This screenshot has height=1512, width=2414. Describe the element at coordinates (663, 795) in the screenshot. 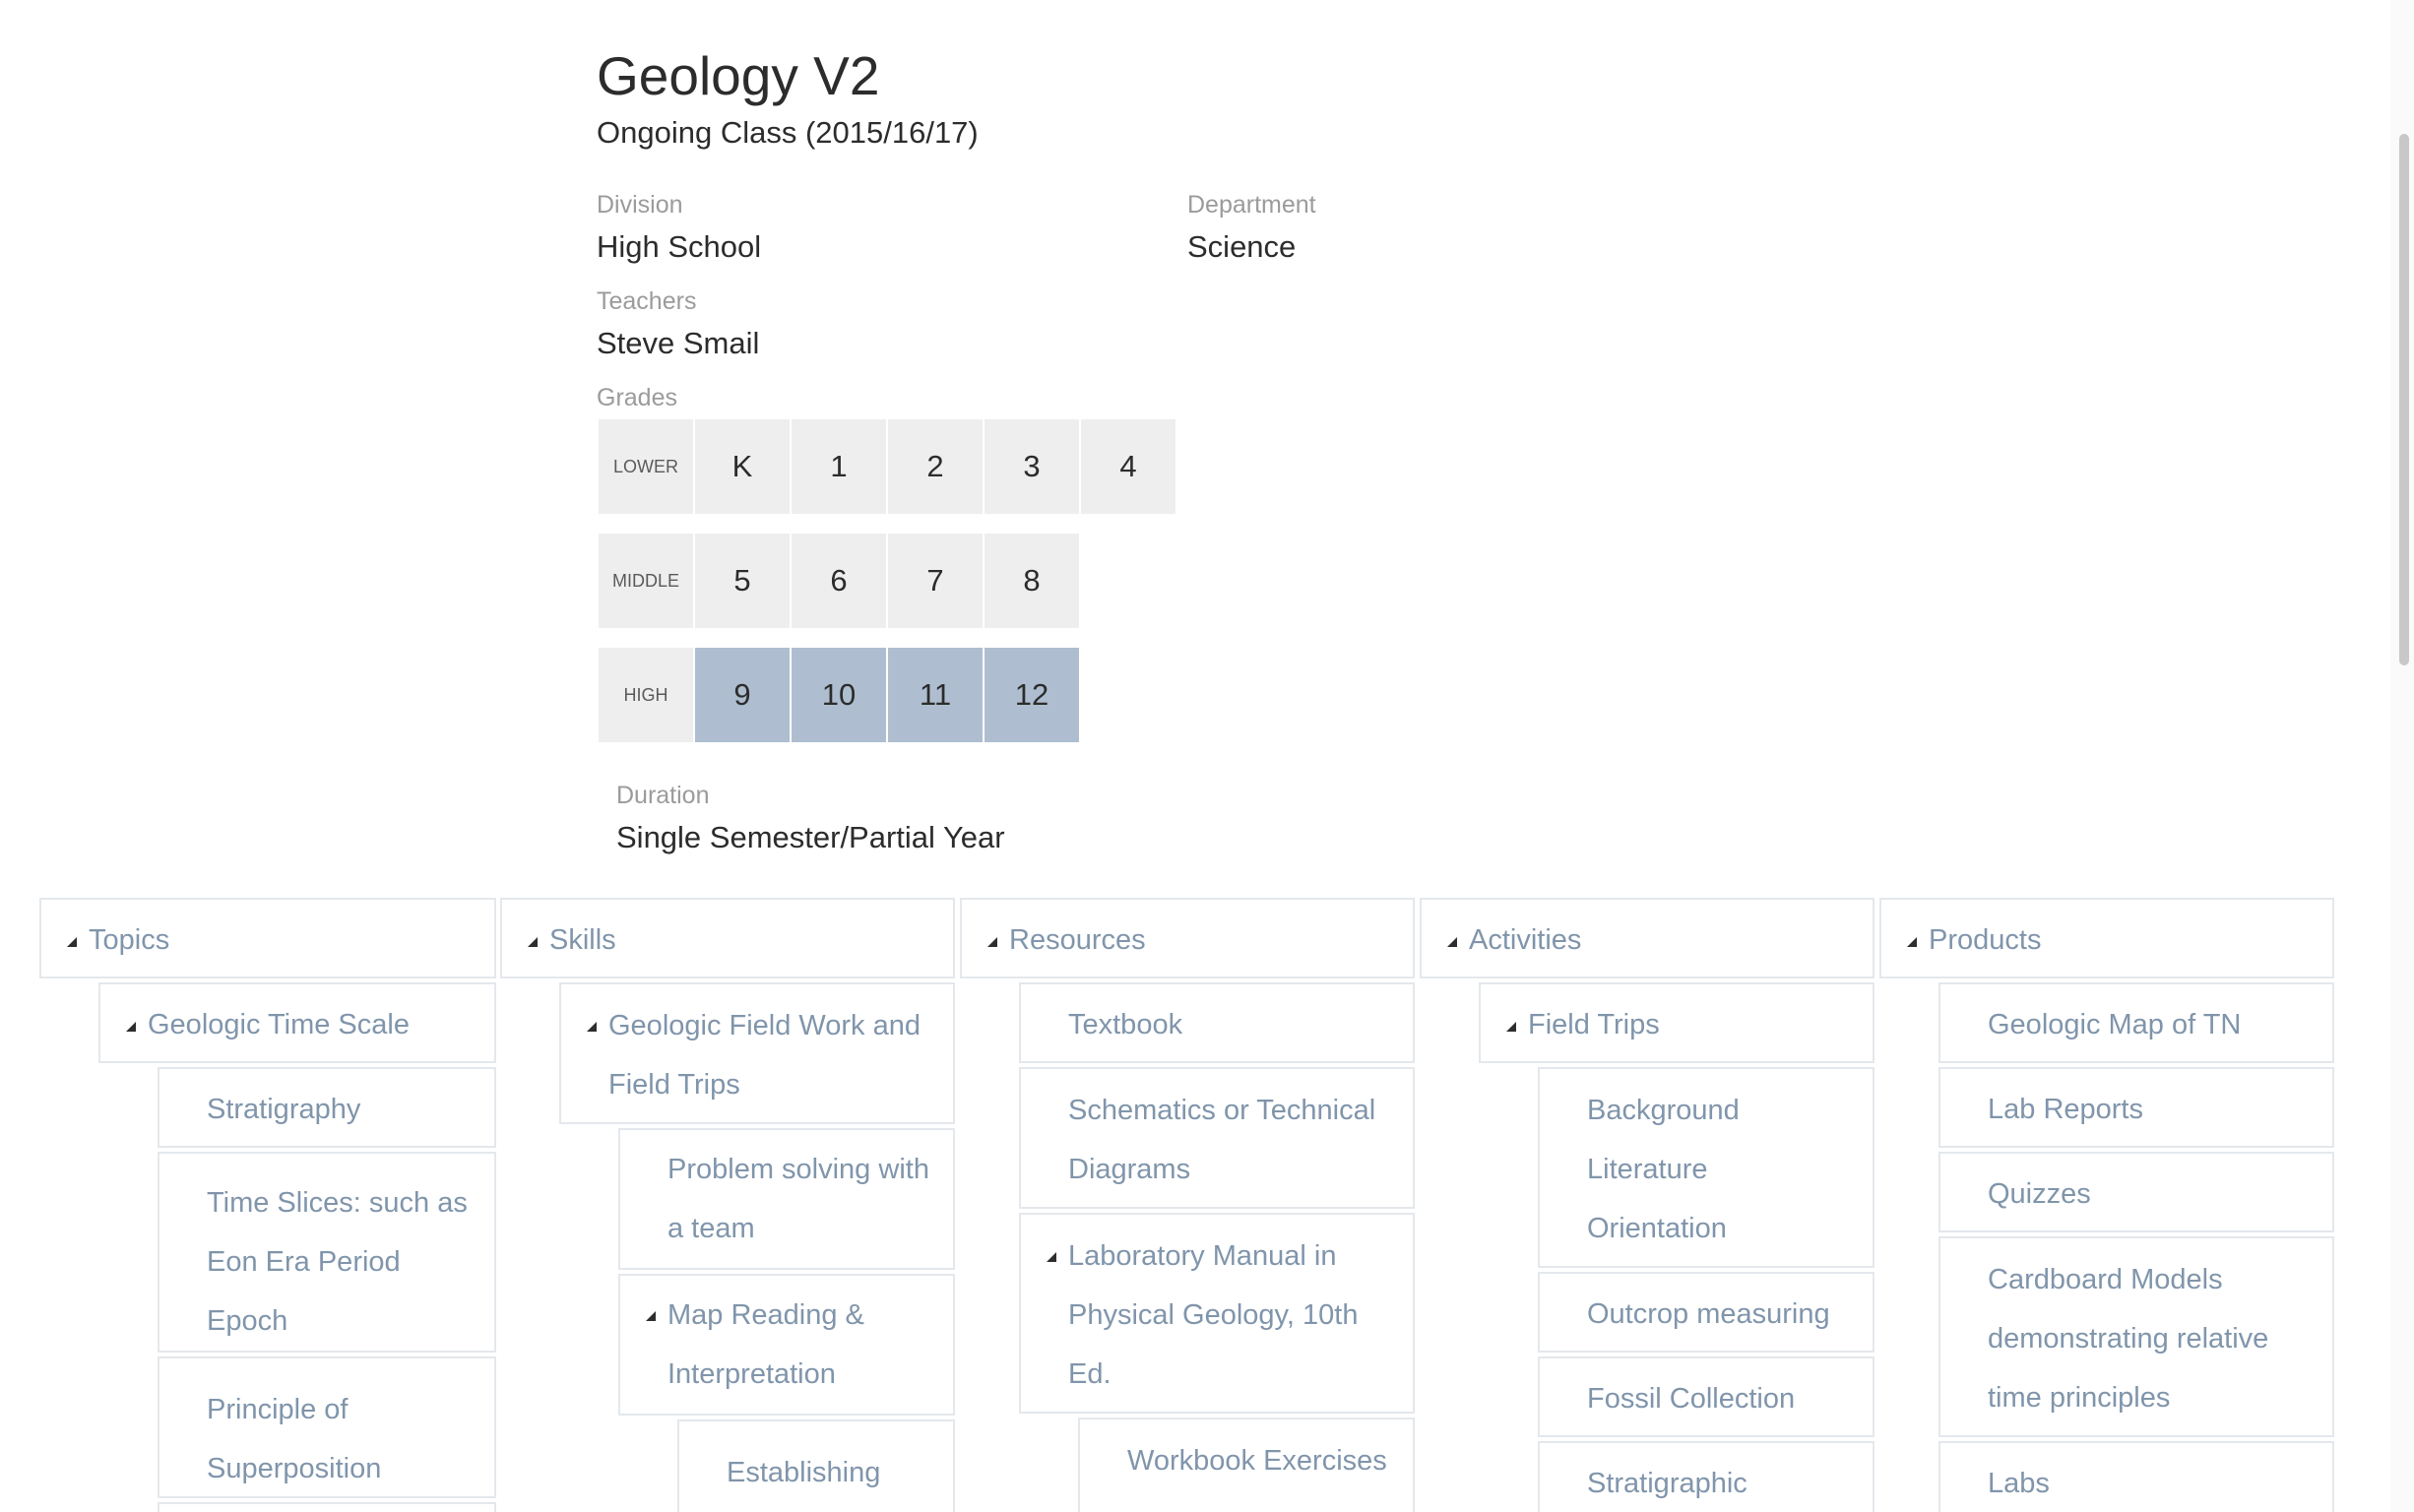

I see `duration-label: Duration` at that location.